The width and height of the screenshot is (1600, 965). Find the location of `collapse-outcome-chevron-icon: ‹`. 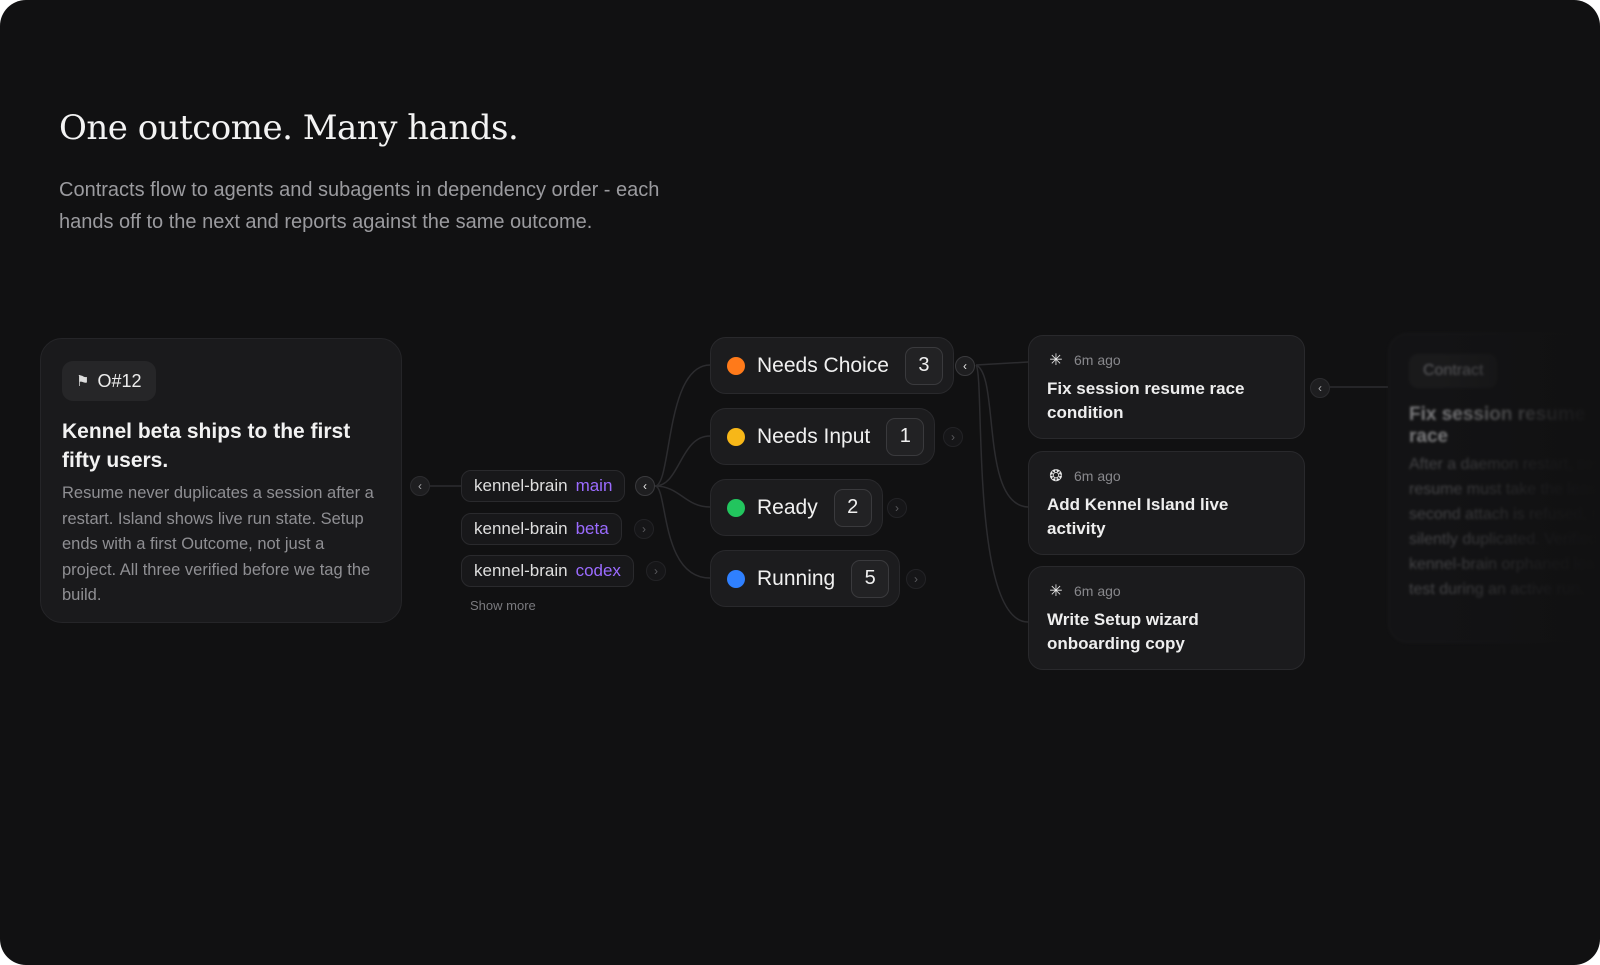

collapse-outcome-chevron-icon: ‹ is located at coordinates (420, 486).